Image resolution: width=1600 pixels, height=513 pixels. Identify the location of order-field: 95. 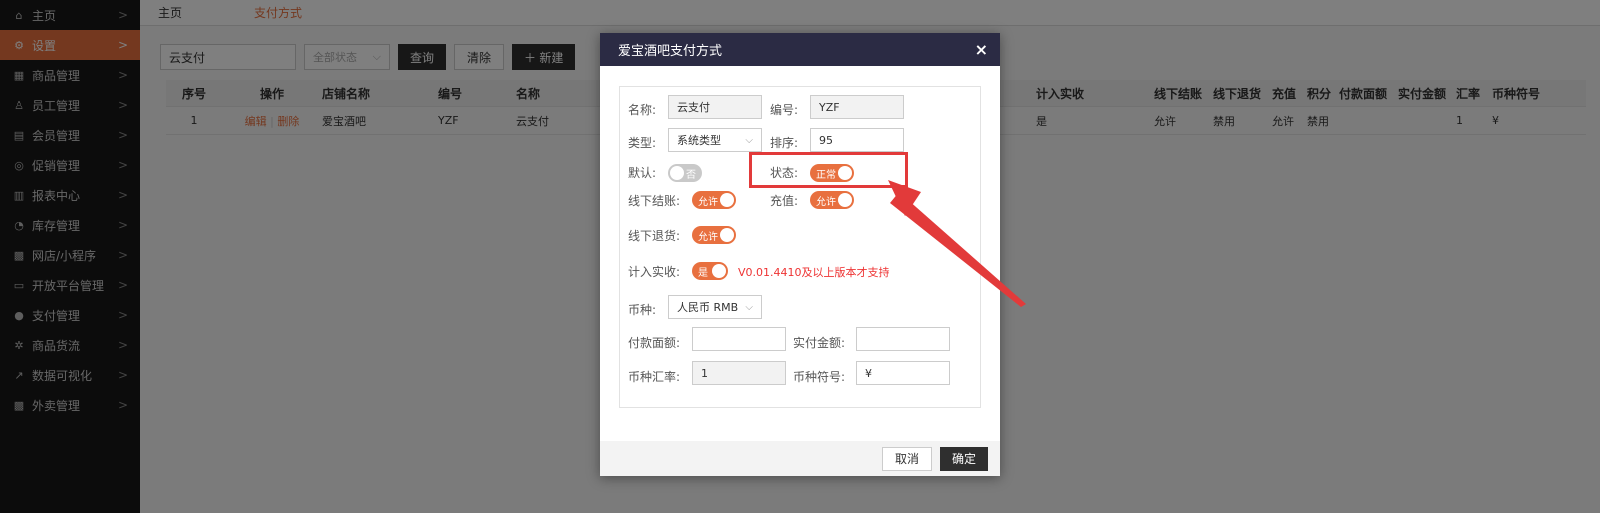
(857, 140).